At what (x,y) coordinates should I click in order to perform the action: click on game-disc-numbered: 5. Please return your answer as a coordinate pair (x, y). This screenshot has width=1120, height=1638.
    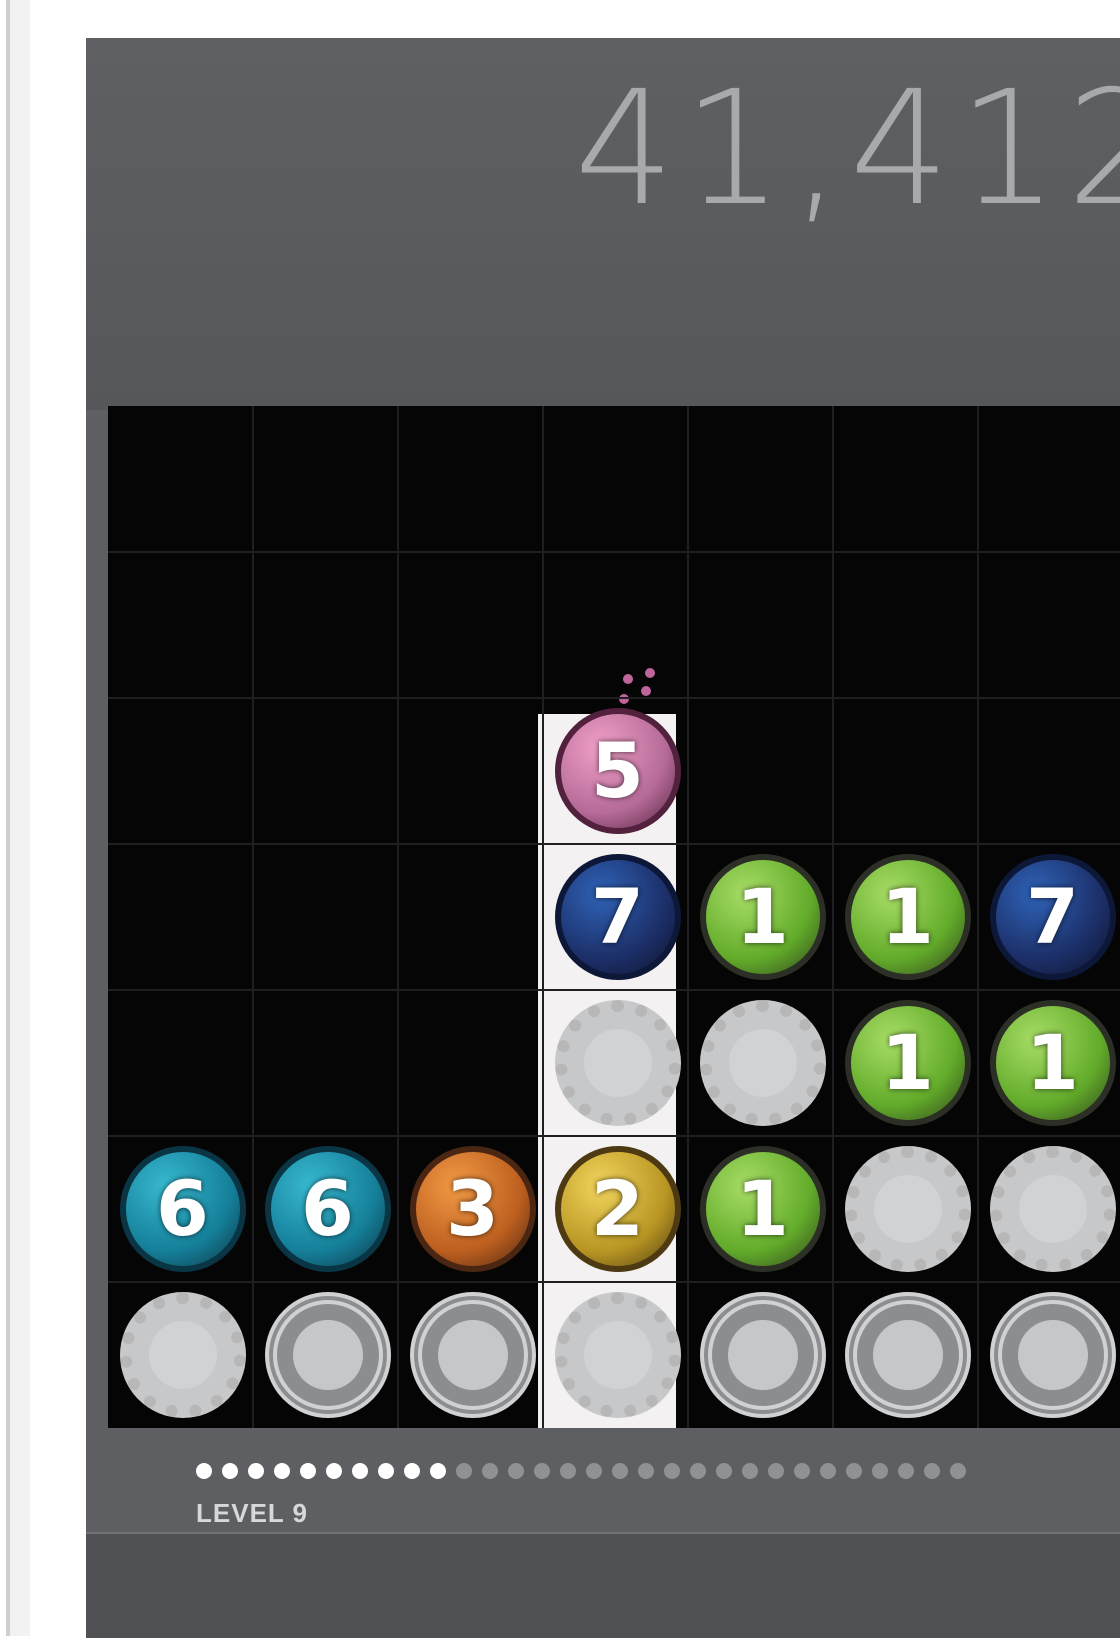
    Looking at the image, I should click on (617, 771).